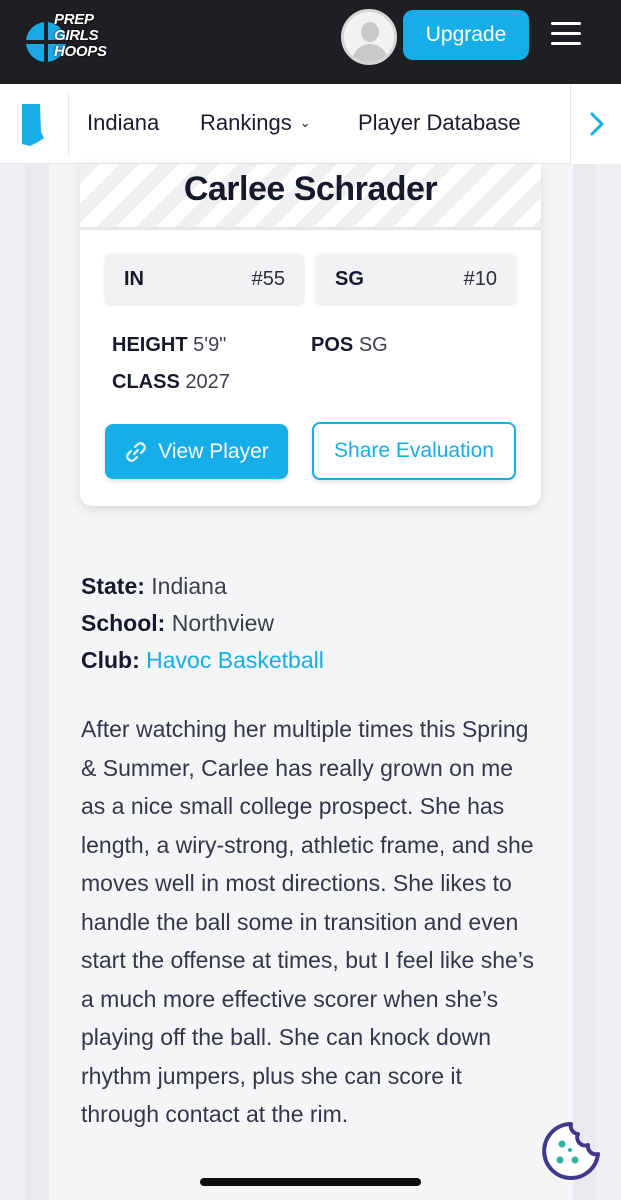 The height and width of the screenshot is (1200, 621). What do you see at coordinates (349, 345) in the screenshot?
I see `pos-attr: POS SG` at bounding box center [349, 345].